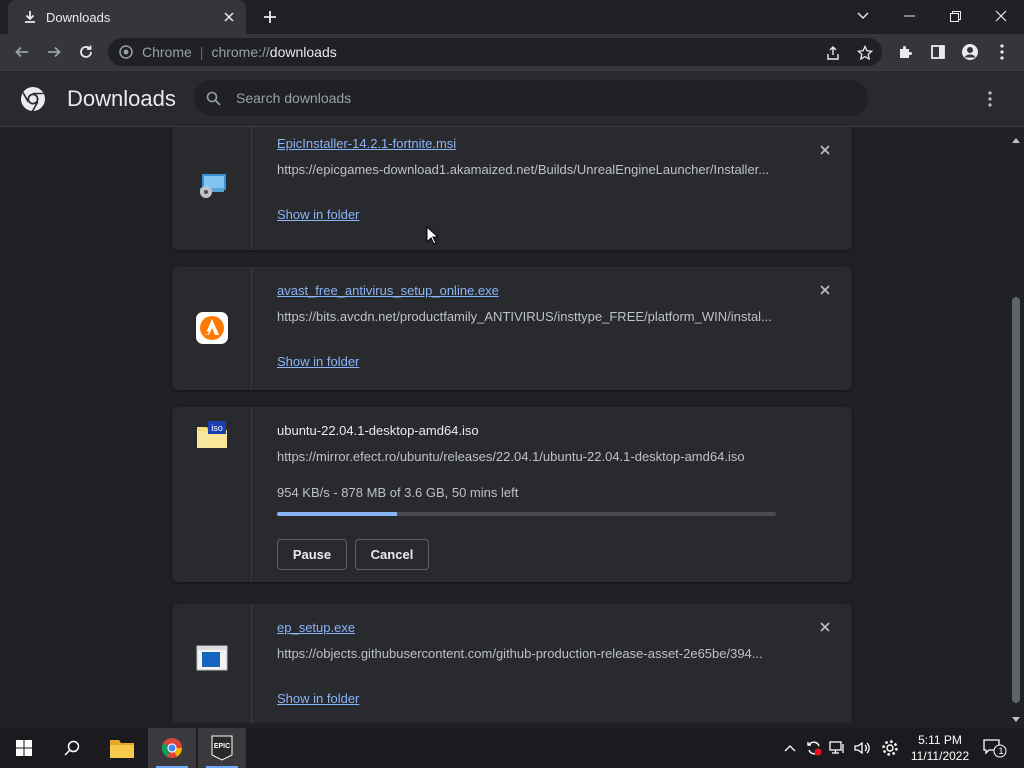 The height and width of the screenshot is (768, 1024). What do you see at coordinates (938, 52) in the screenshot?
I see `side-panel-icon` at bounding box center [938, 52].